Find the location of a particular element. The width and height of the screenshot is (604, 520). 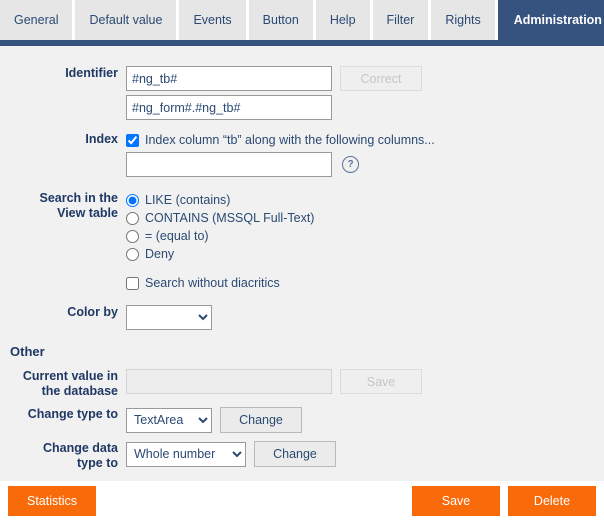

change-data-type-button: Change is located at coordinates (295, 454).